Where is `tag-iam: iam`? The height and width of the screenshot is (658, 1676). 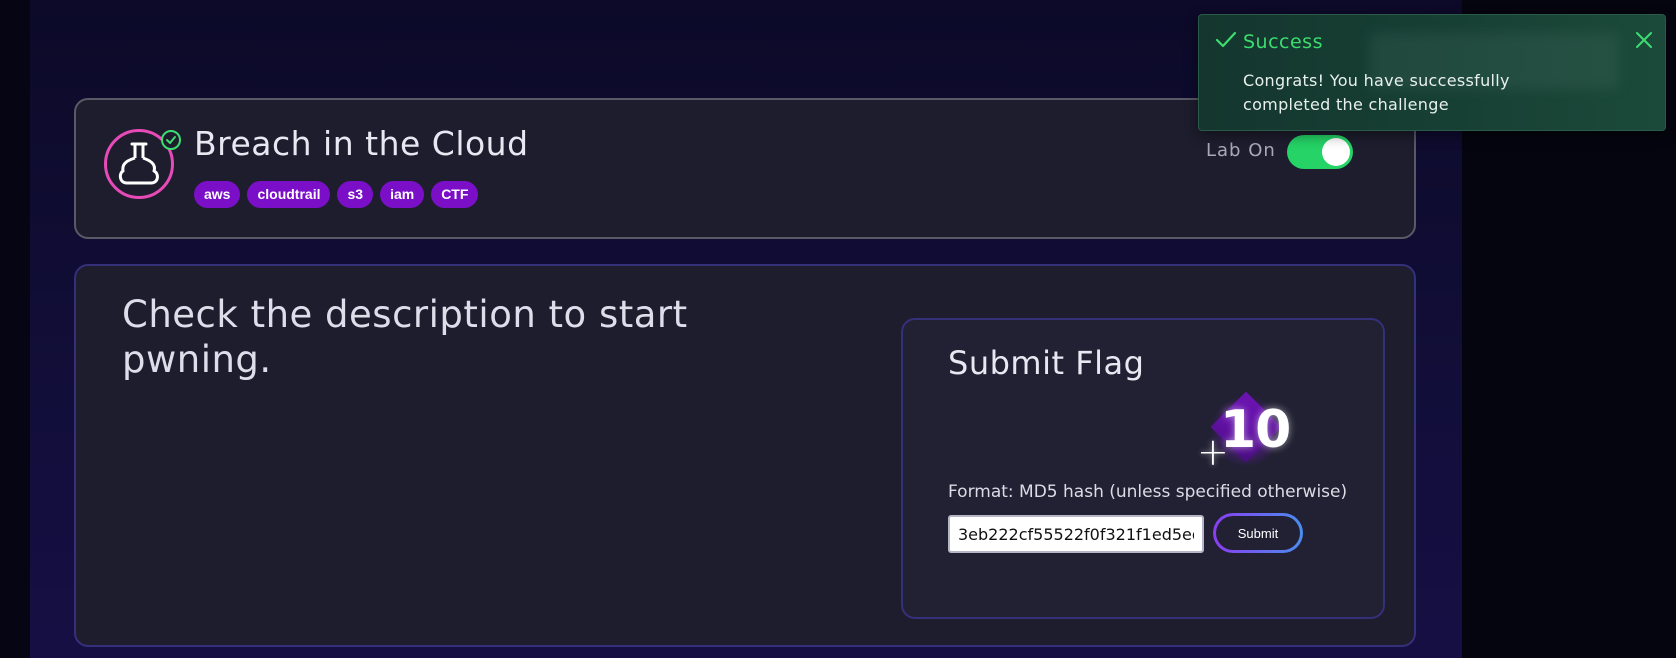 tag-iam: iam is located at coordinates (402, 194).